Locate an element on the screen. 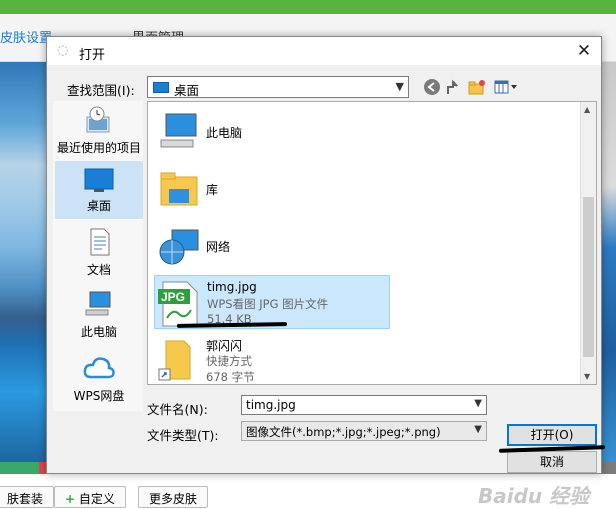  place-recent: 最近使用的项目 is located at coordinates (99, 135).